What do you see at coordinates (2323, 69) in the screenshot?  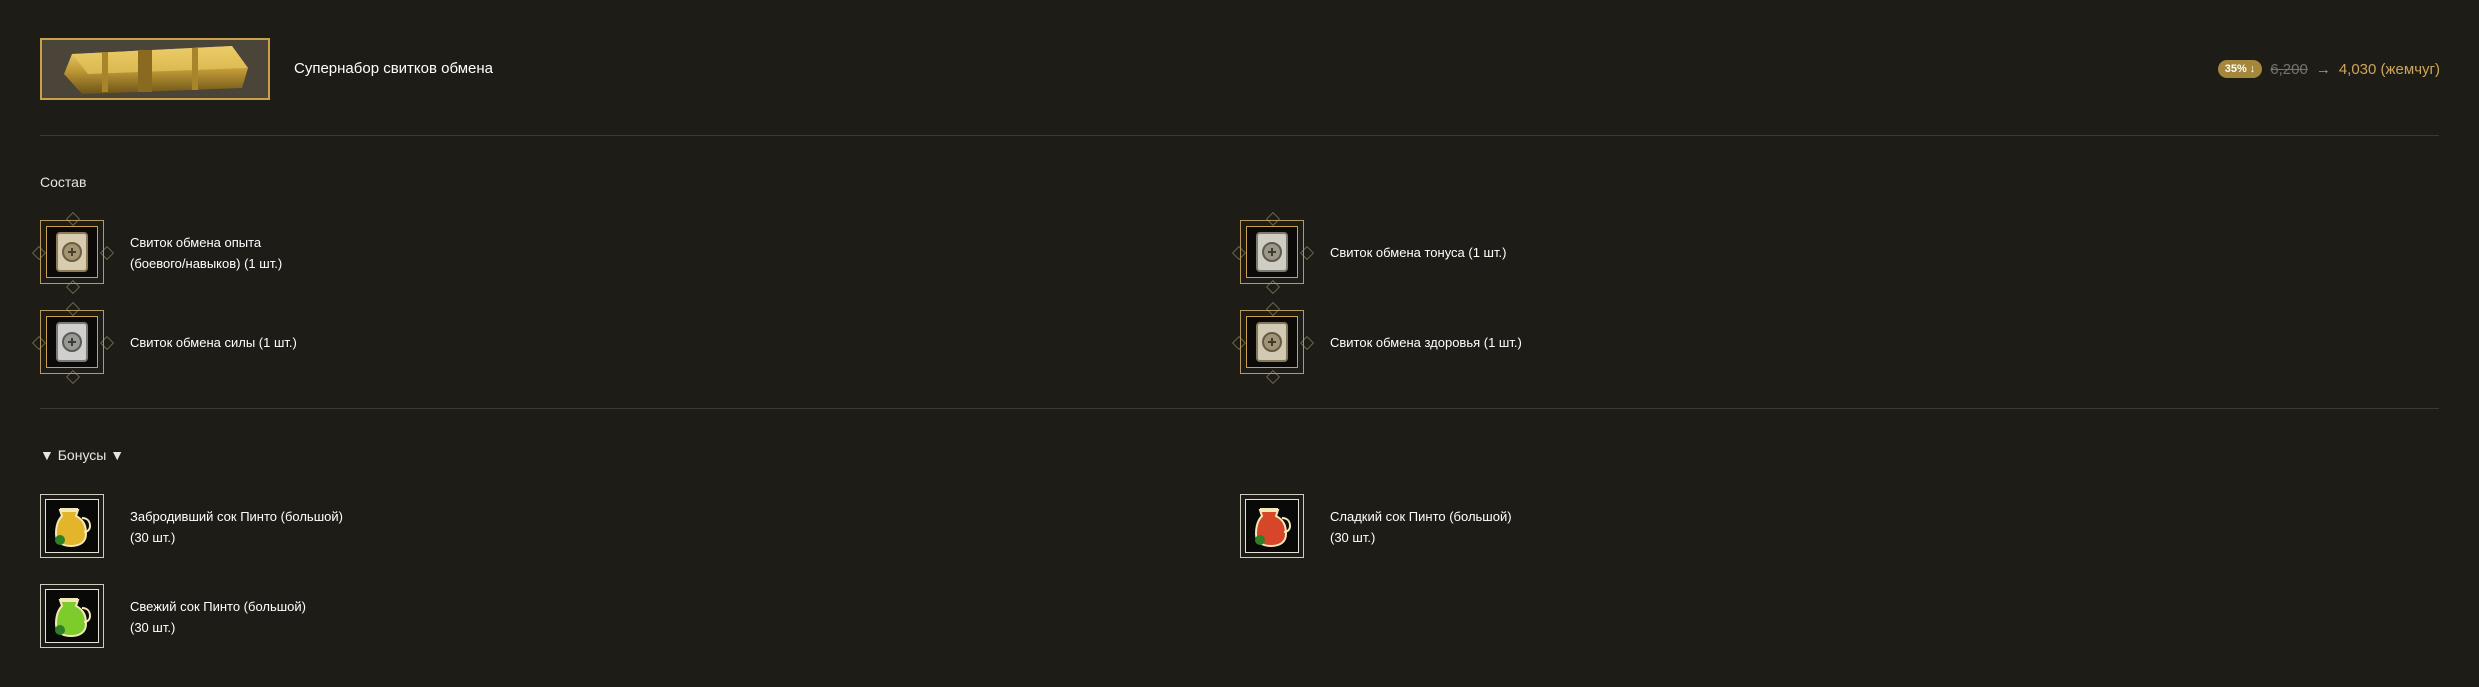 I see `price-arrow-icon: →` at bounding box center [2323, 69].